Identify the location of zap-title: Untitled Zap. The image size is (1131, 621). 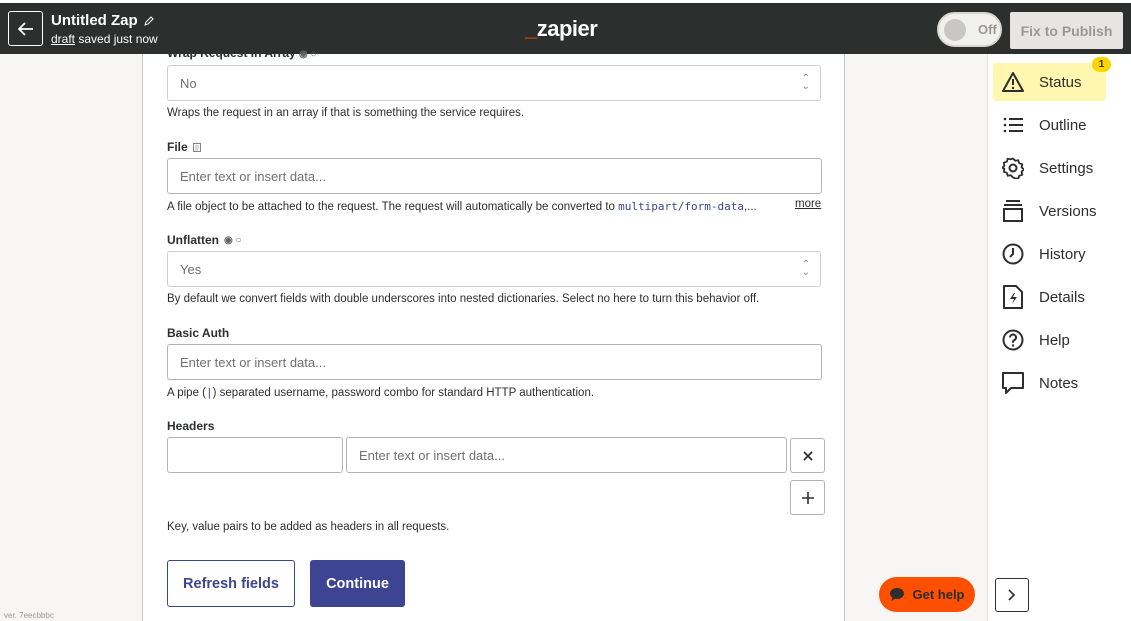
(102, 20).